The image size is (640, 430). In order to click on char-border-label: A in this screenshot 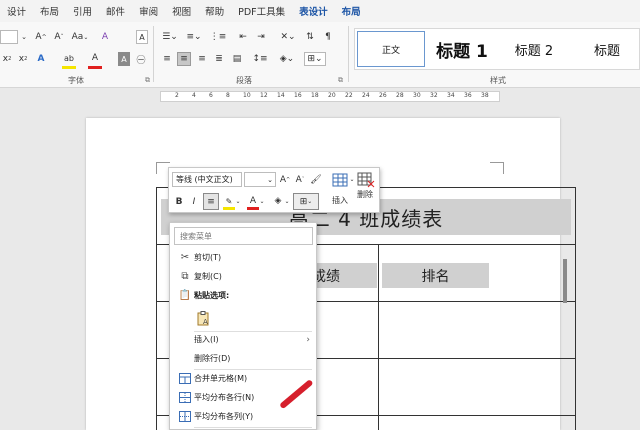, I will do `click(142, 37)`.